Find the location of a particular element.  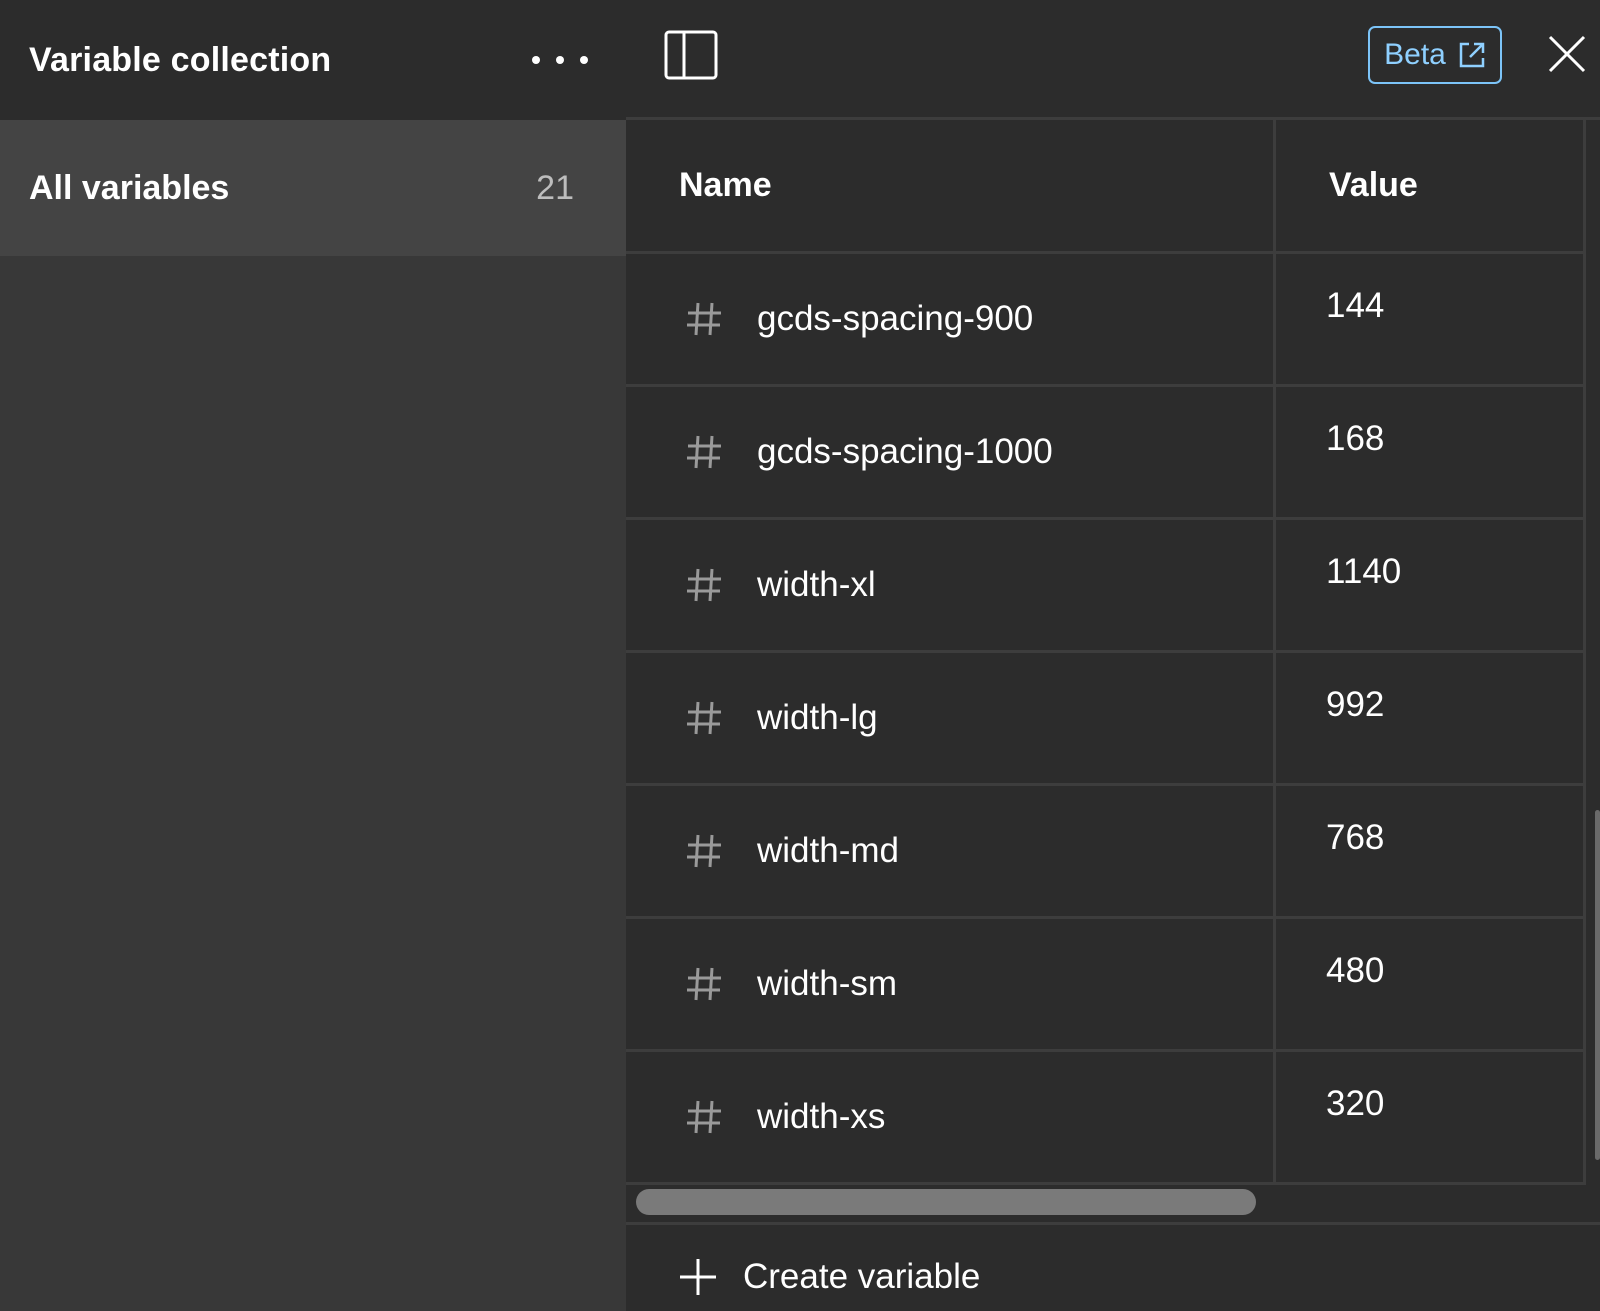

variable-value: 144 is located at coordinates (1431, 319).